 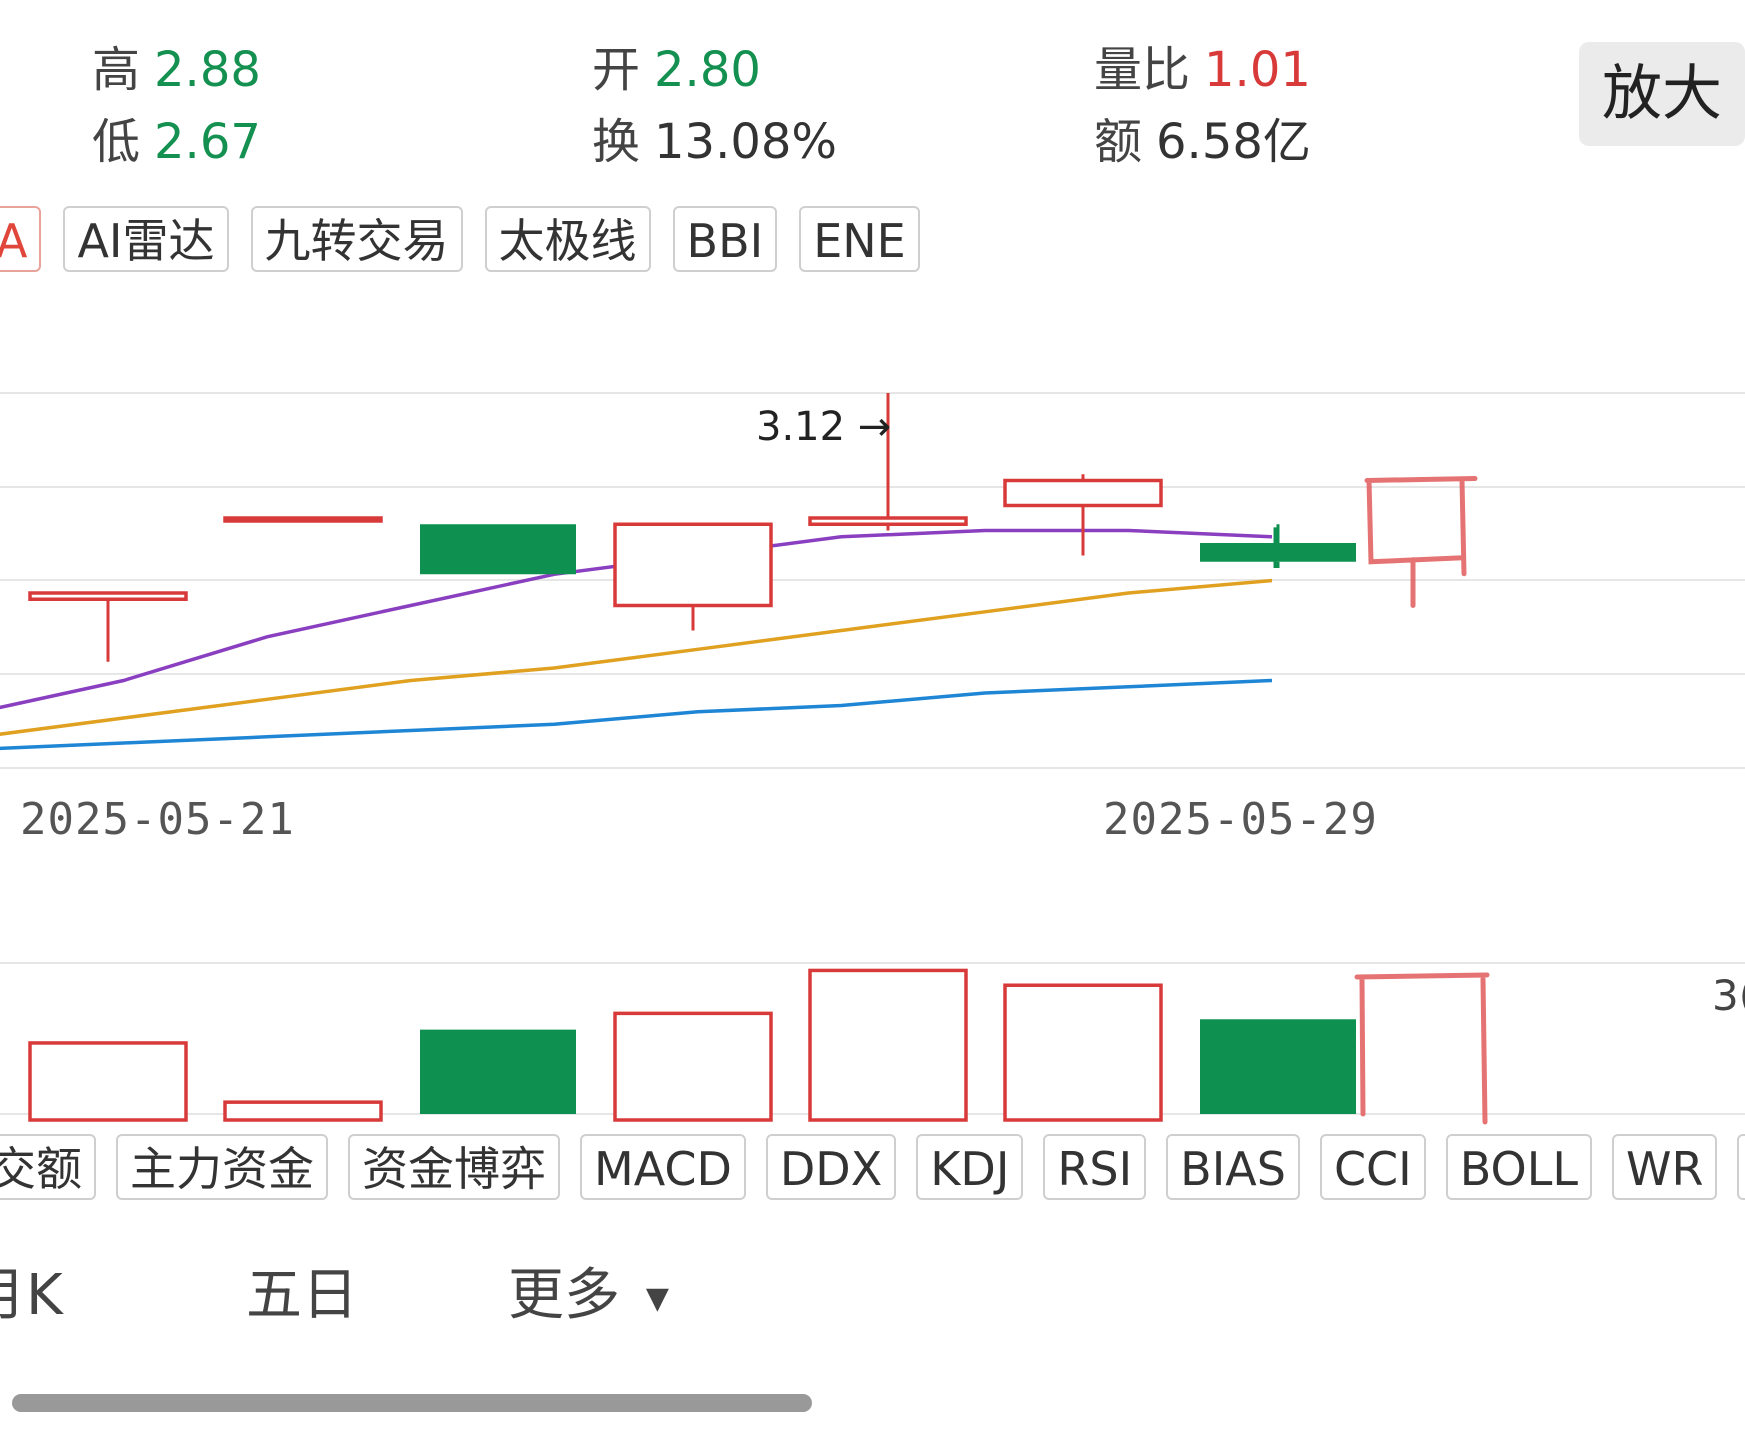 What do you see at coordinates (1728, 995) in the screenshot?
I see `volume-scale-label: 3(` at bounding box center [1728, 995].